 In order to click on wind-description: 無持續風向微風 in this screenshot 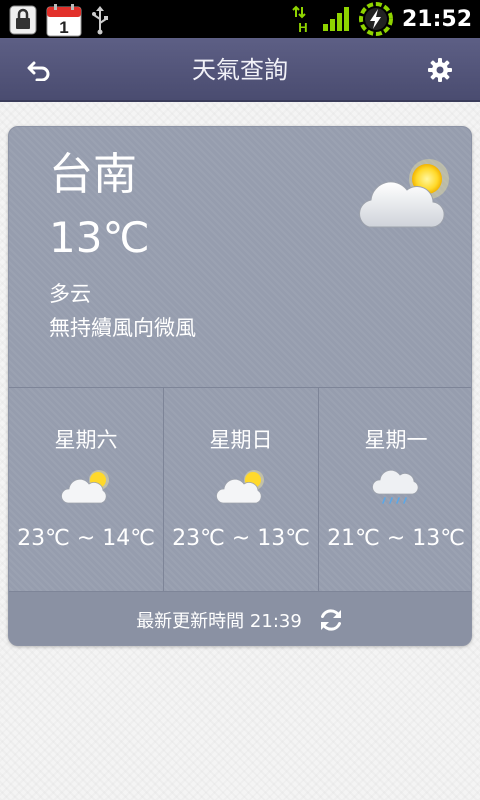, I will do `click(122, 328)`.